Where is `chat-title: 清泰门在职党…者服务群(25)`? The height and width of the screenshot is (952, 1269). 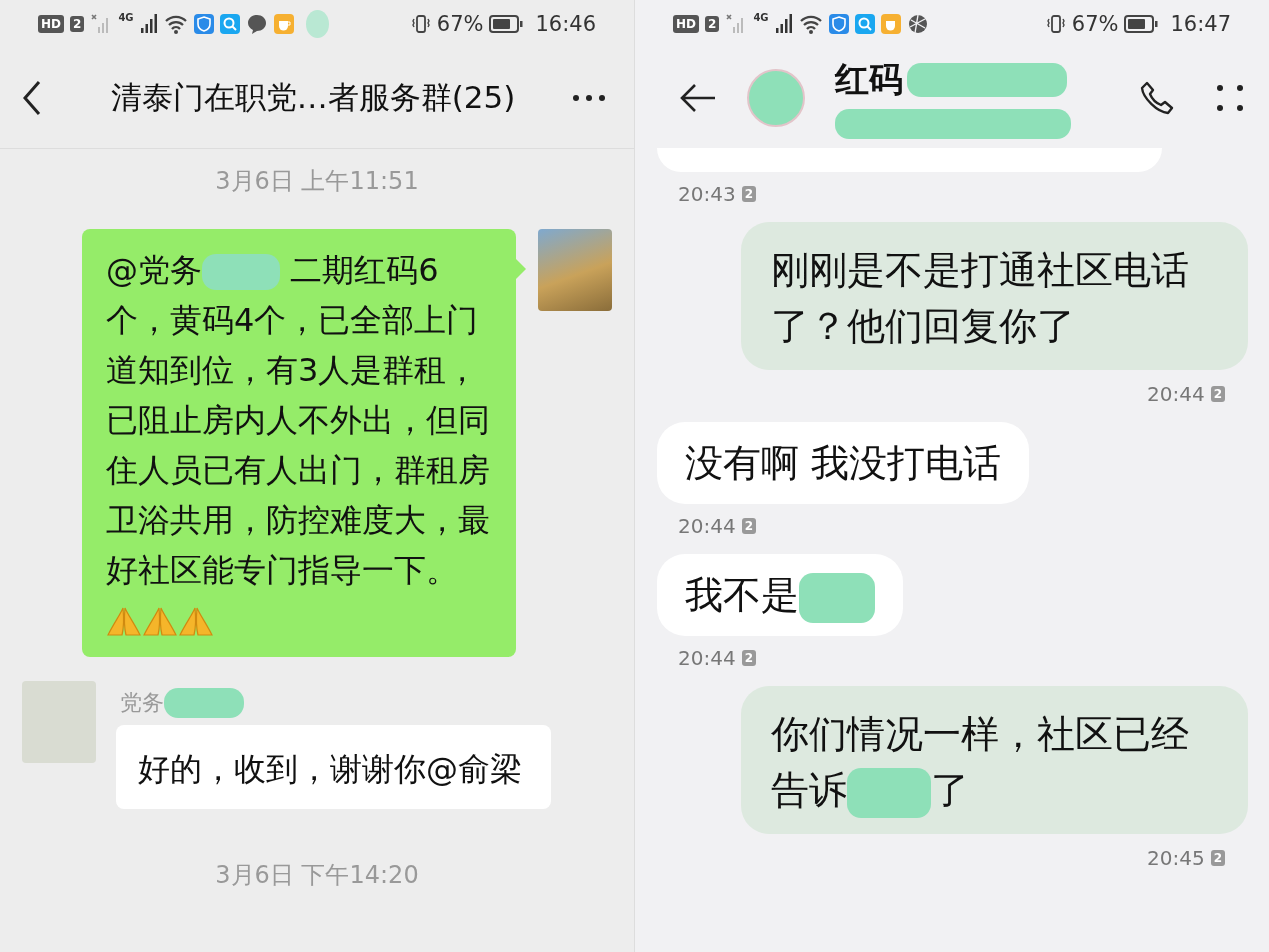
chat-title: 清泰门在职党…者服务群(25) is located at coordinates (313, 97).